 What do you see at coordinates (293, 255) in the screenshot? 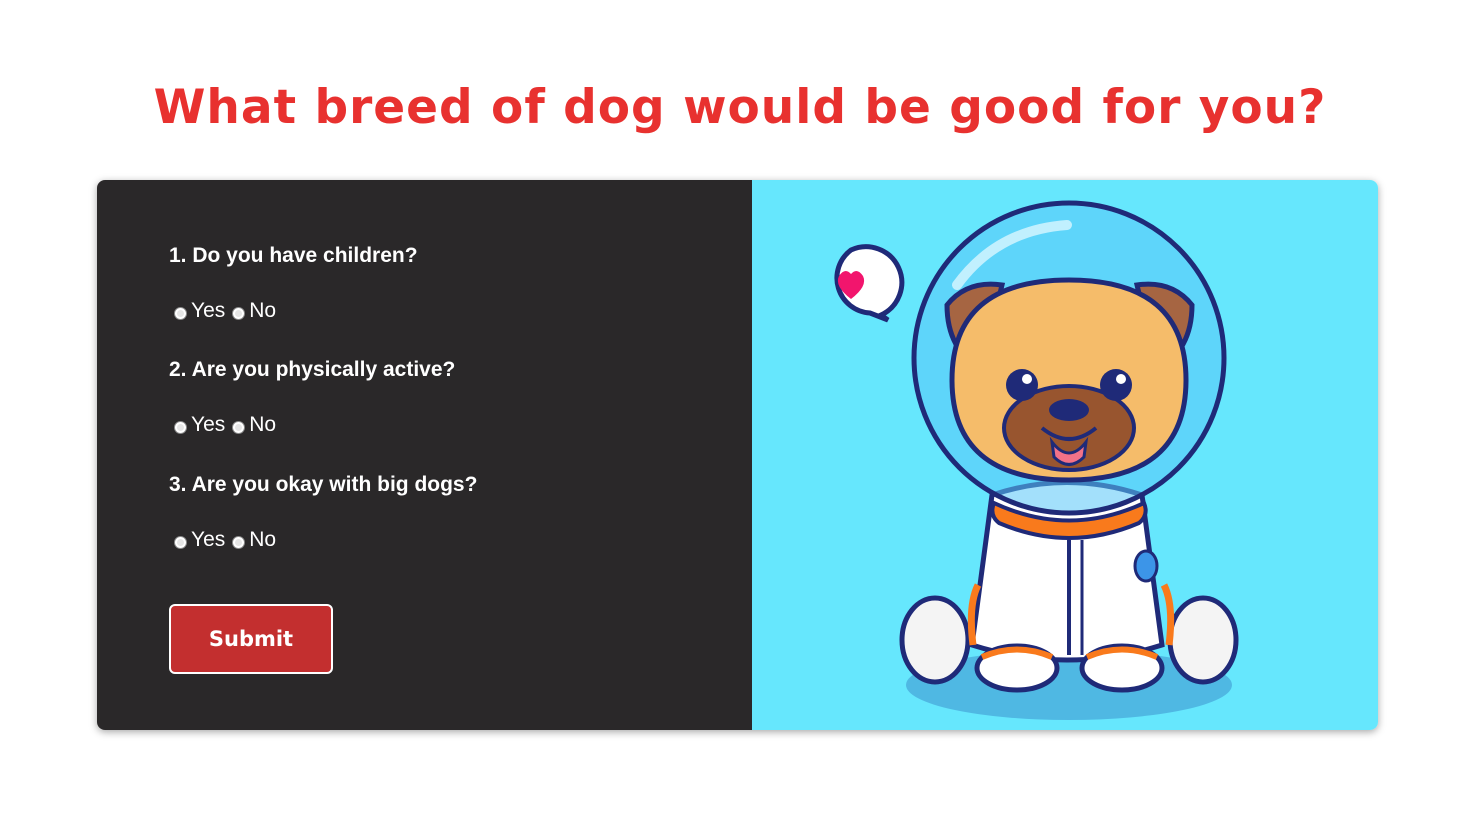
I see `question-label: 1. Do you have children?` at bounding box center [293, 255].